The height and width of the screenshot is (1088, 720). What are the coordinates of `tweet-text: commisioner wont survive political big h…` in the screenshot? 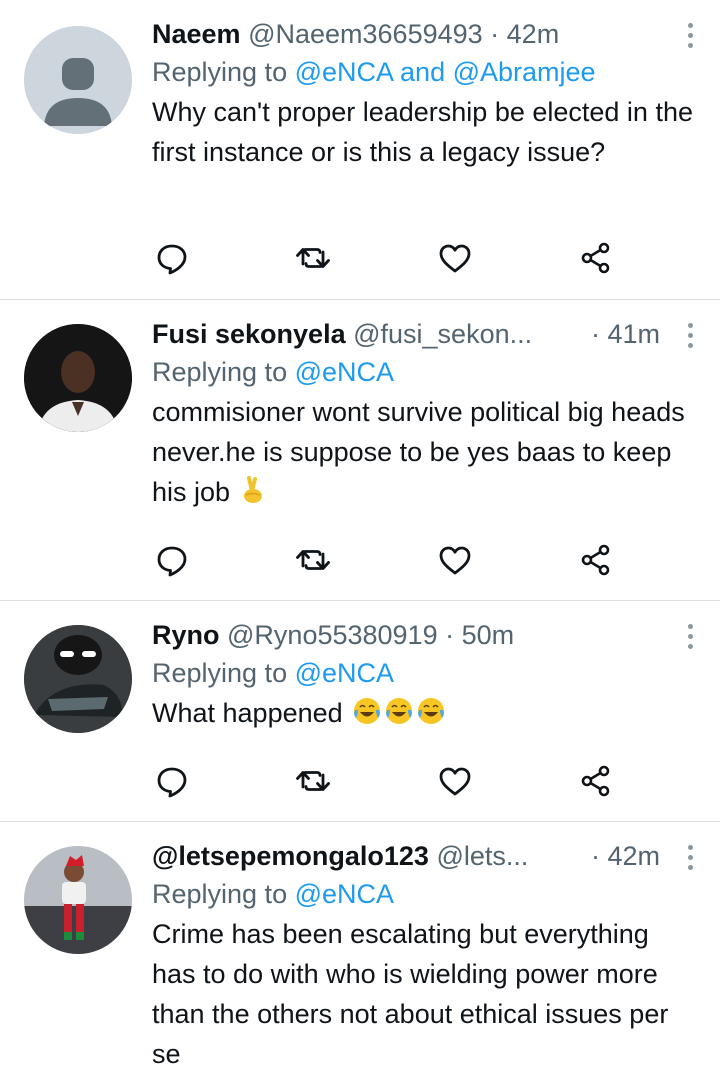 It's located at (418, 452).